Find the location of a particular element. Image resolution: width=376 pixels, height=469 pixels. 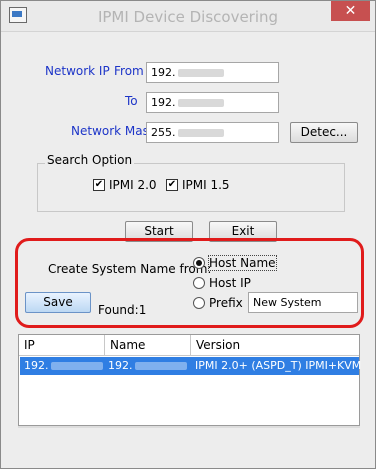

network-mask-label: Network Mask is located at coordinates (113, 131).